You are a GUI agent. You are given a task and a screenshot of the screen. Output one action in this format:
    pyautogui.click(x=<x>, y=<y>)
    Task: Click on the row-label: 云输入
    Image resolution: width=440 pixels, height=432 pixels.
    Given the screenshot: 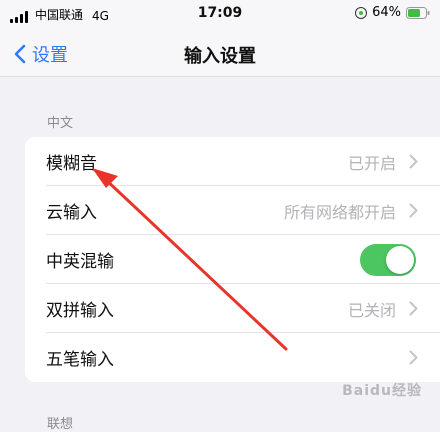 What is the action you would take?
    pyautogui.click(x=71, y=213)
    